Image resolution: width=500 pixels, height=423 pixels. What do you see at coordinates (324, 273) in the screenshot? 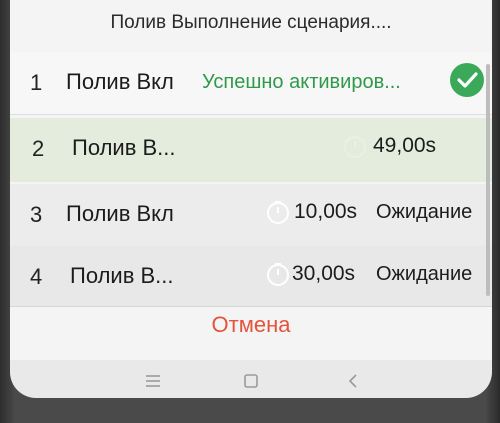
I see `row-timer: 30,00s` at bounding box center [324, 273].